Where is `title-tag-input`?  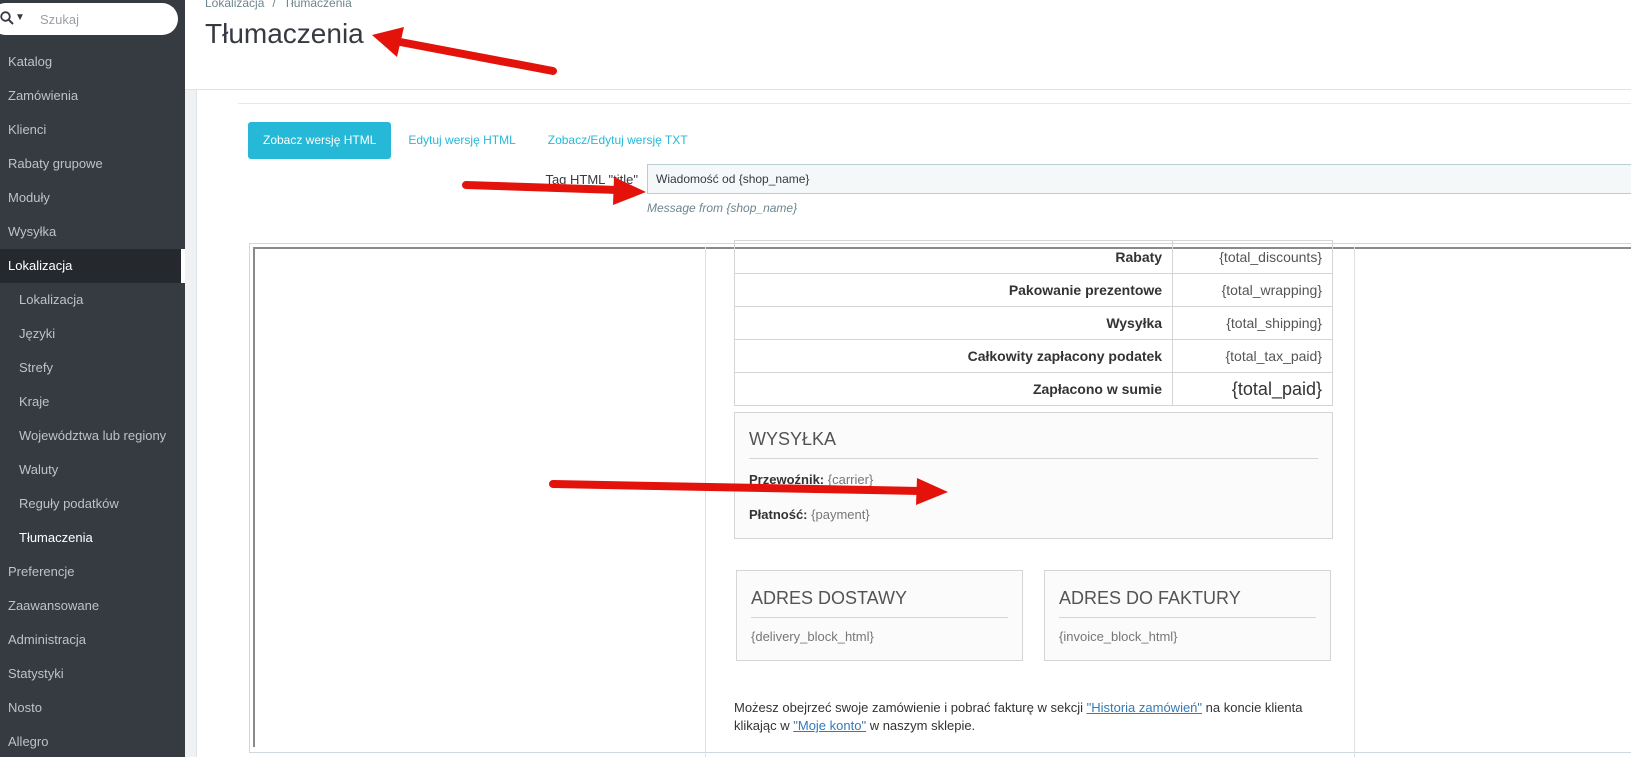
title-tag-input is located at coordinates (1139, 179).